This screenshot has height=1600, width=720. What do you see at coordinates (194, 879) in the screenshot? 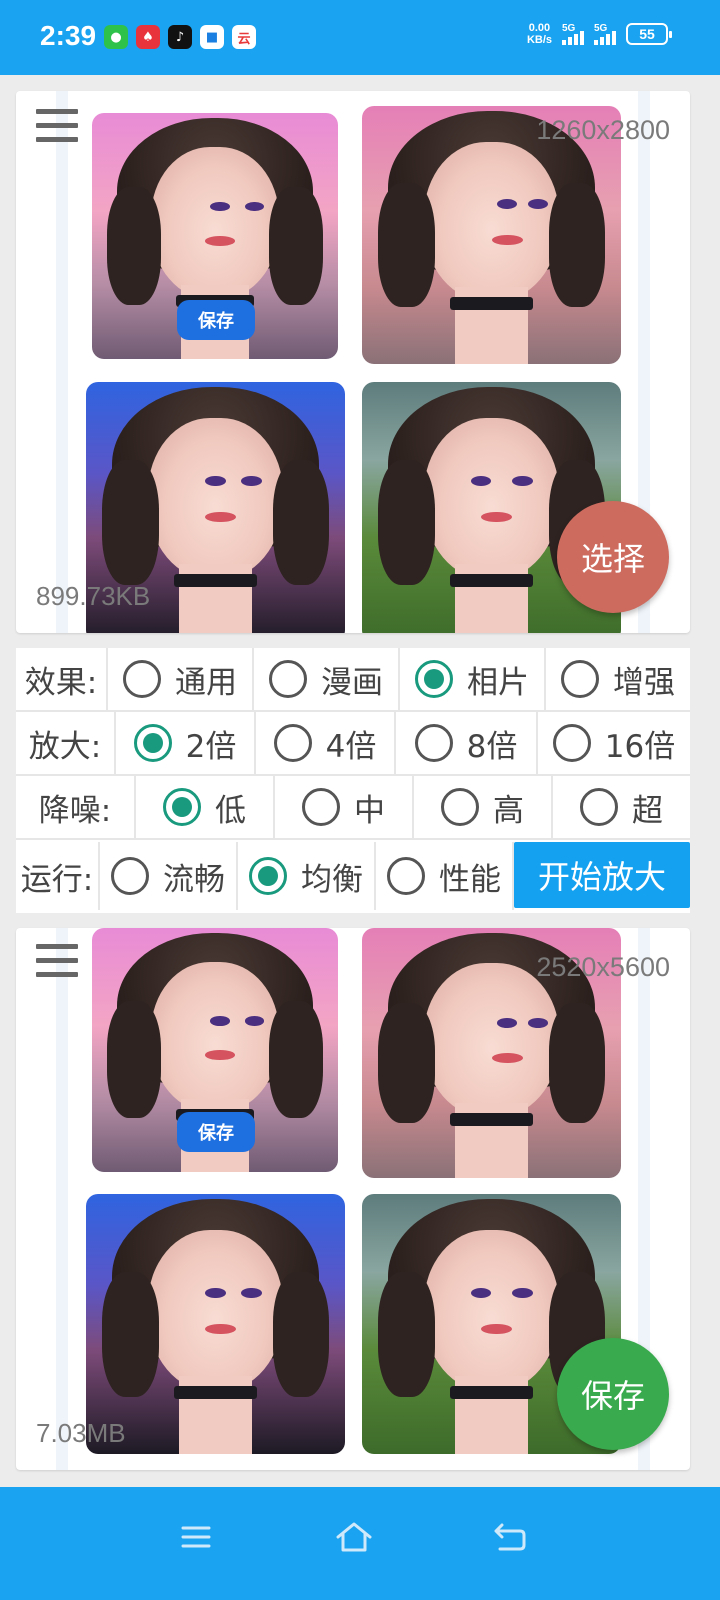
I see `option-label: 流畅` at bounding box center [194, 879].